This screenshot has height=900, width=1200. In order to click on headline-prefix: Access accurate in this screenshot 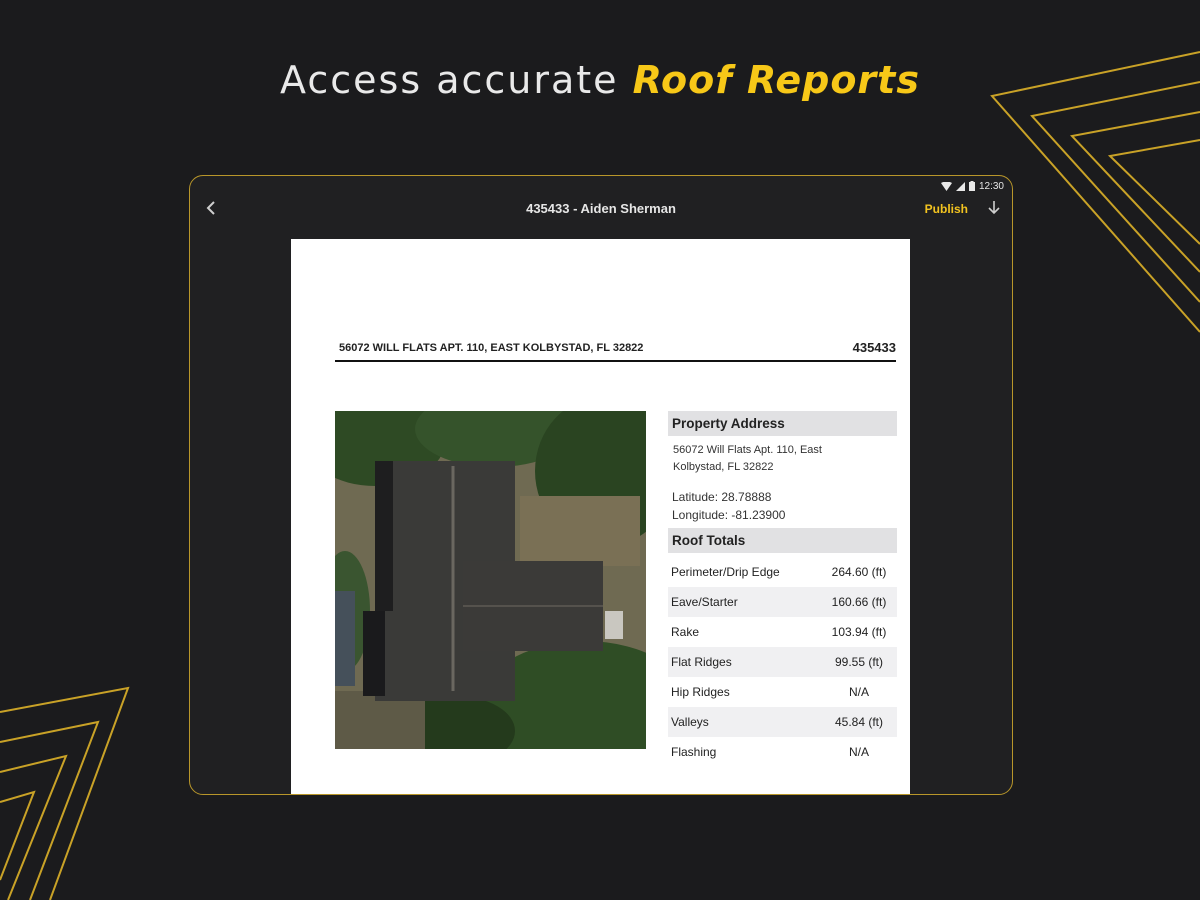, I will do `click(449, 80)`.